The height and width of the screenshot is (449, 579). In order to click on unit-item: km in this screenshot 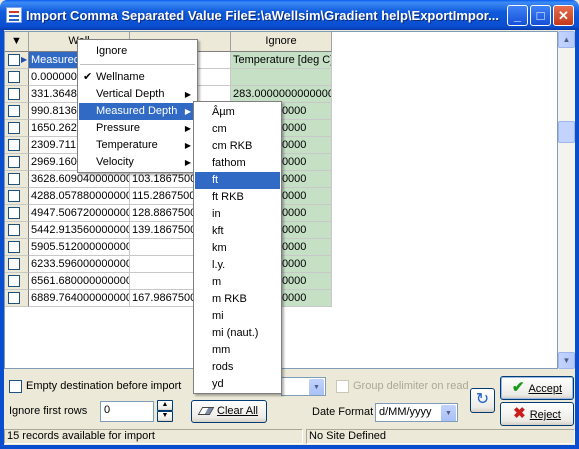, I will do `click(237, 248)`.